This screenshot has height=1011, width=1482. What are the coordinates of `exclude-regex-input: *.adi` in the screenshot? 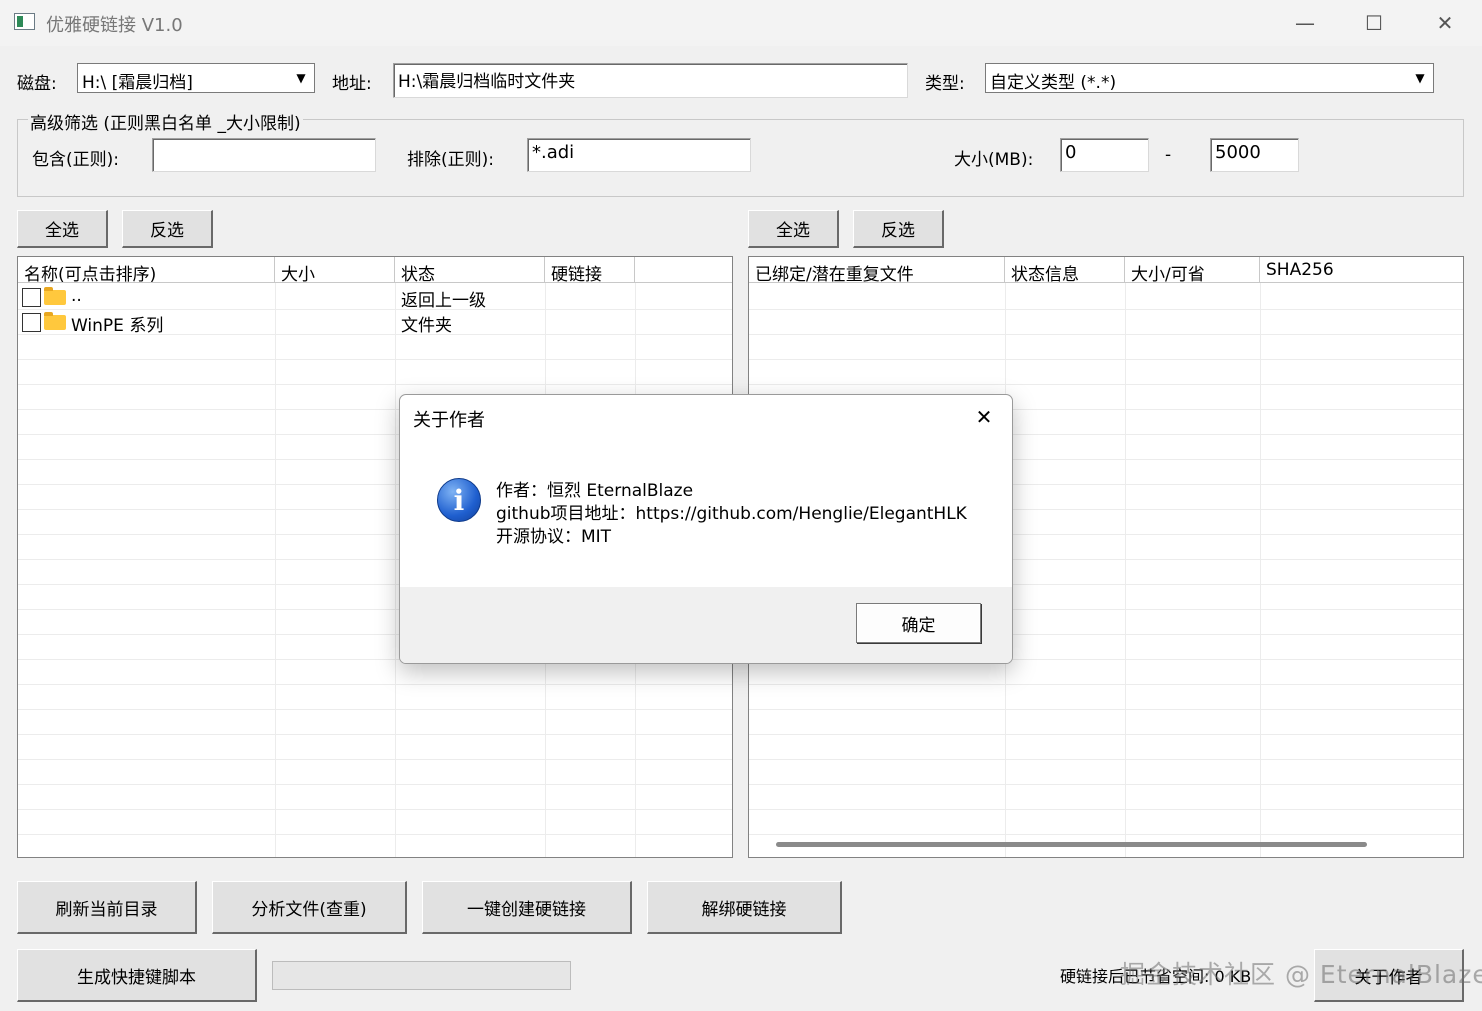 It's located at (639, 155).